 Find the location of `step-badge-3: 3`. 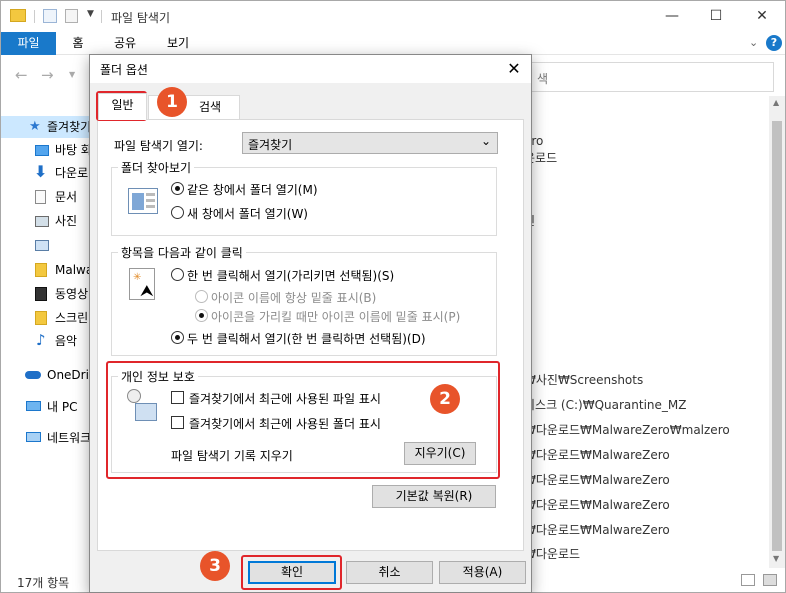

step-badge-3: 3 is located at coordinates (215, 566).